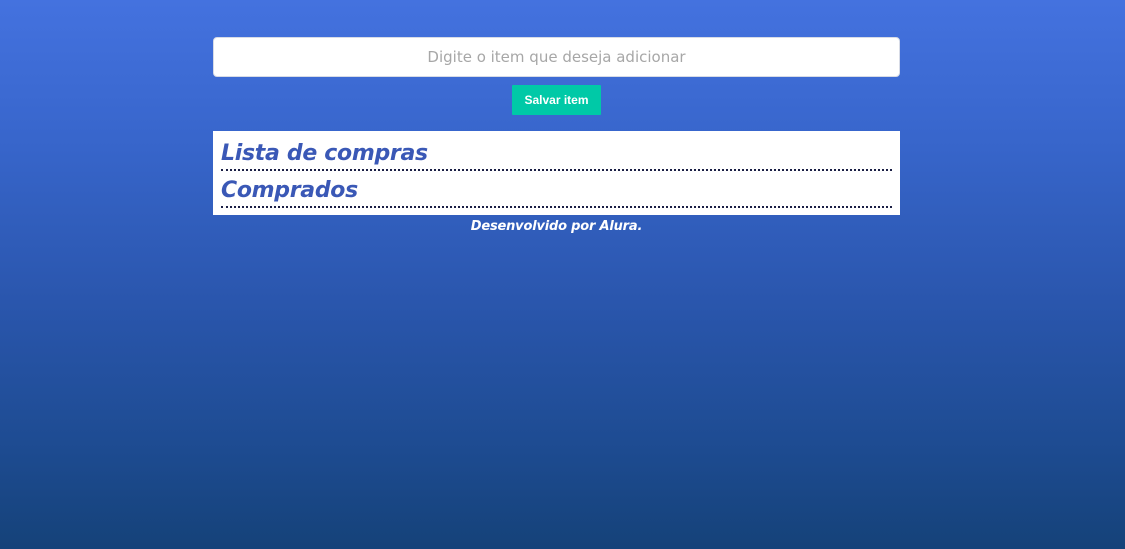  I want to click on shopping-list-section: Lista de compras, so click(556, 152).